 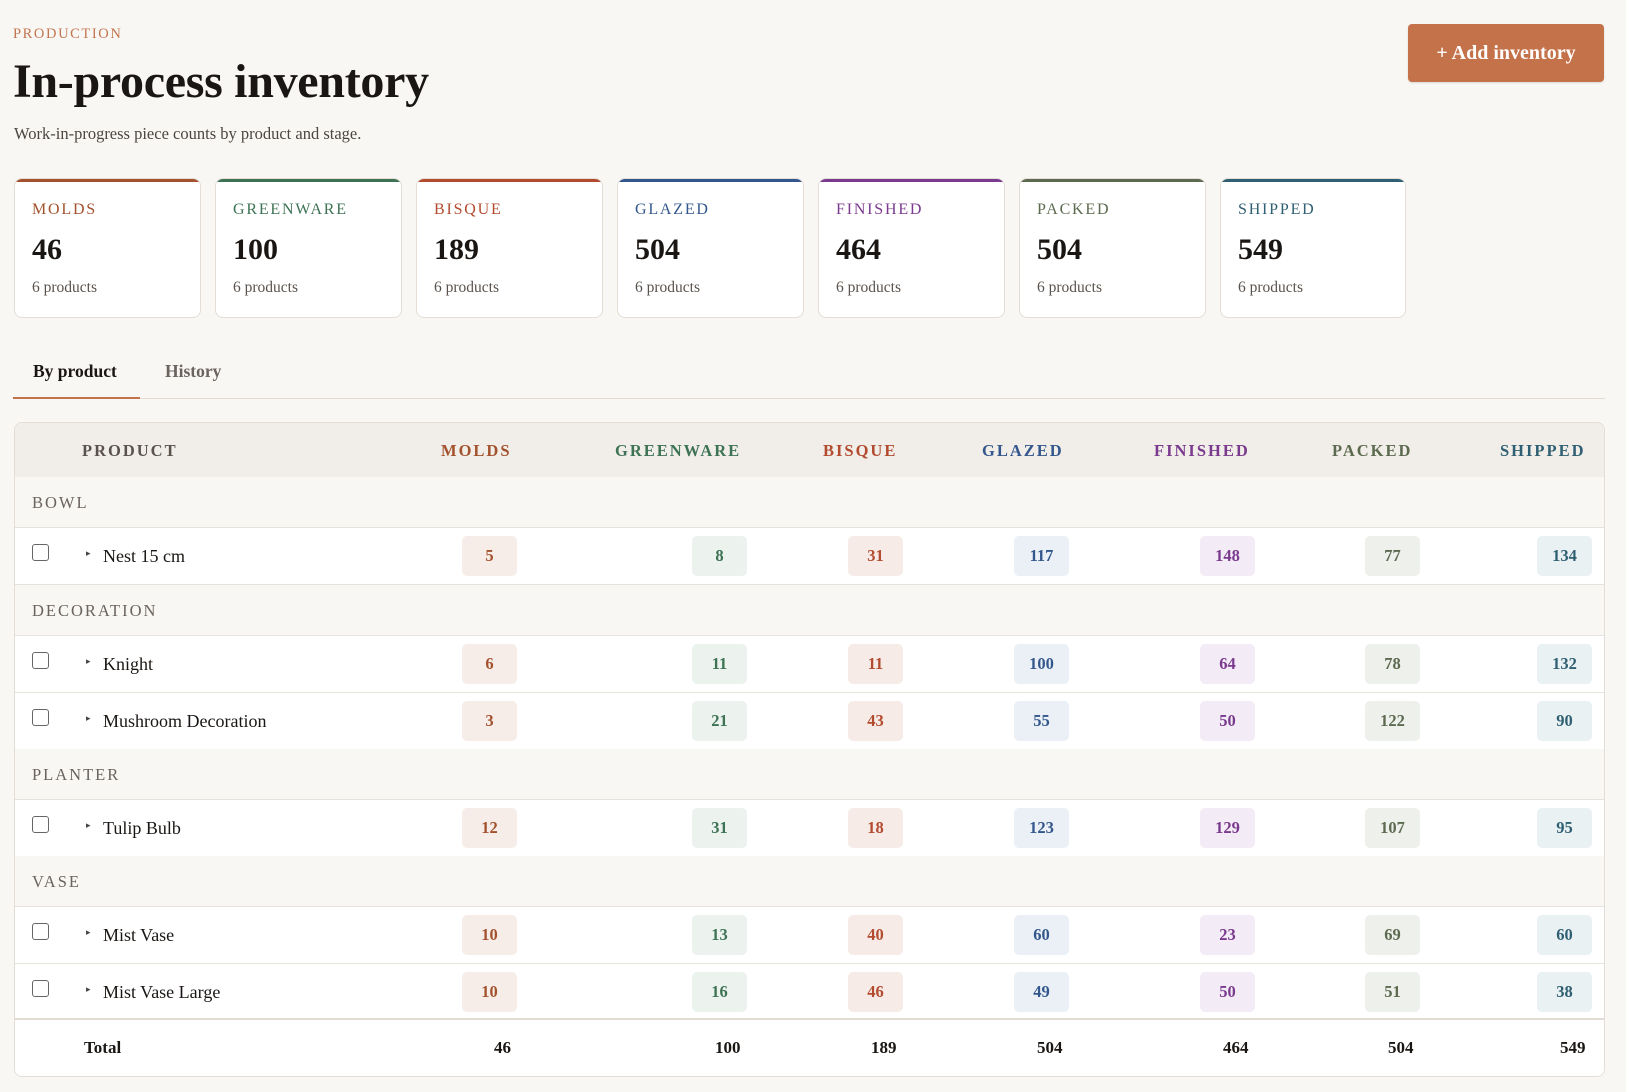 I want to click on column-header-product: PRODUCT, so click(x=130, y=451).